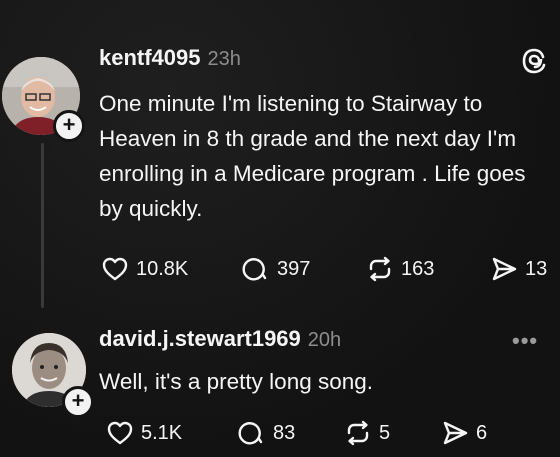 Image resolution: width=560 pixels, height=457 pixels. What do you see at coordinates (385, 432) in the screenshot?
I see `repost-count: 5` at bounding box center [385, 432].